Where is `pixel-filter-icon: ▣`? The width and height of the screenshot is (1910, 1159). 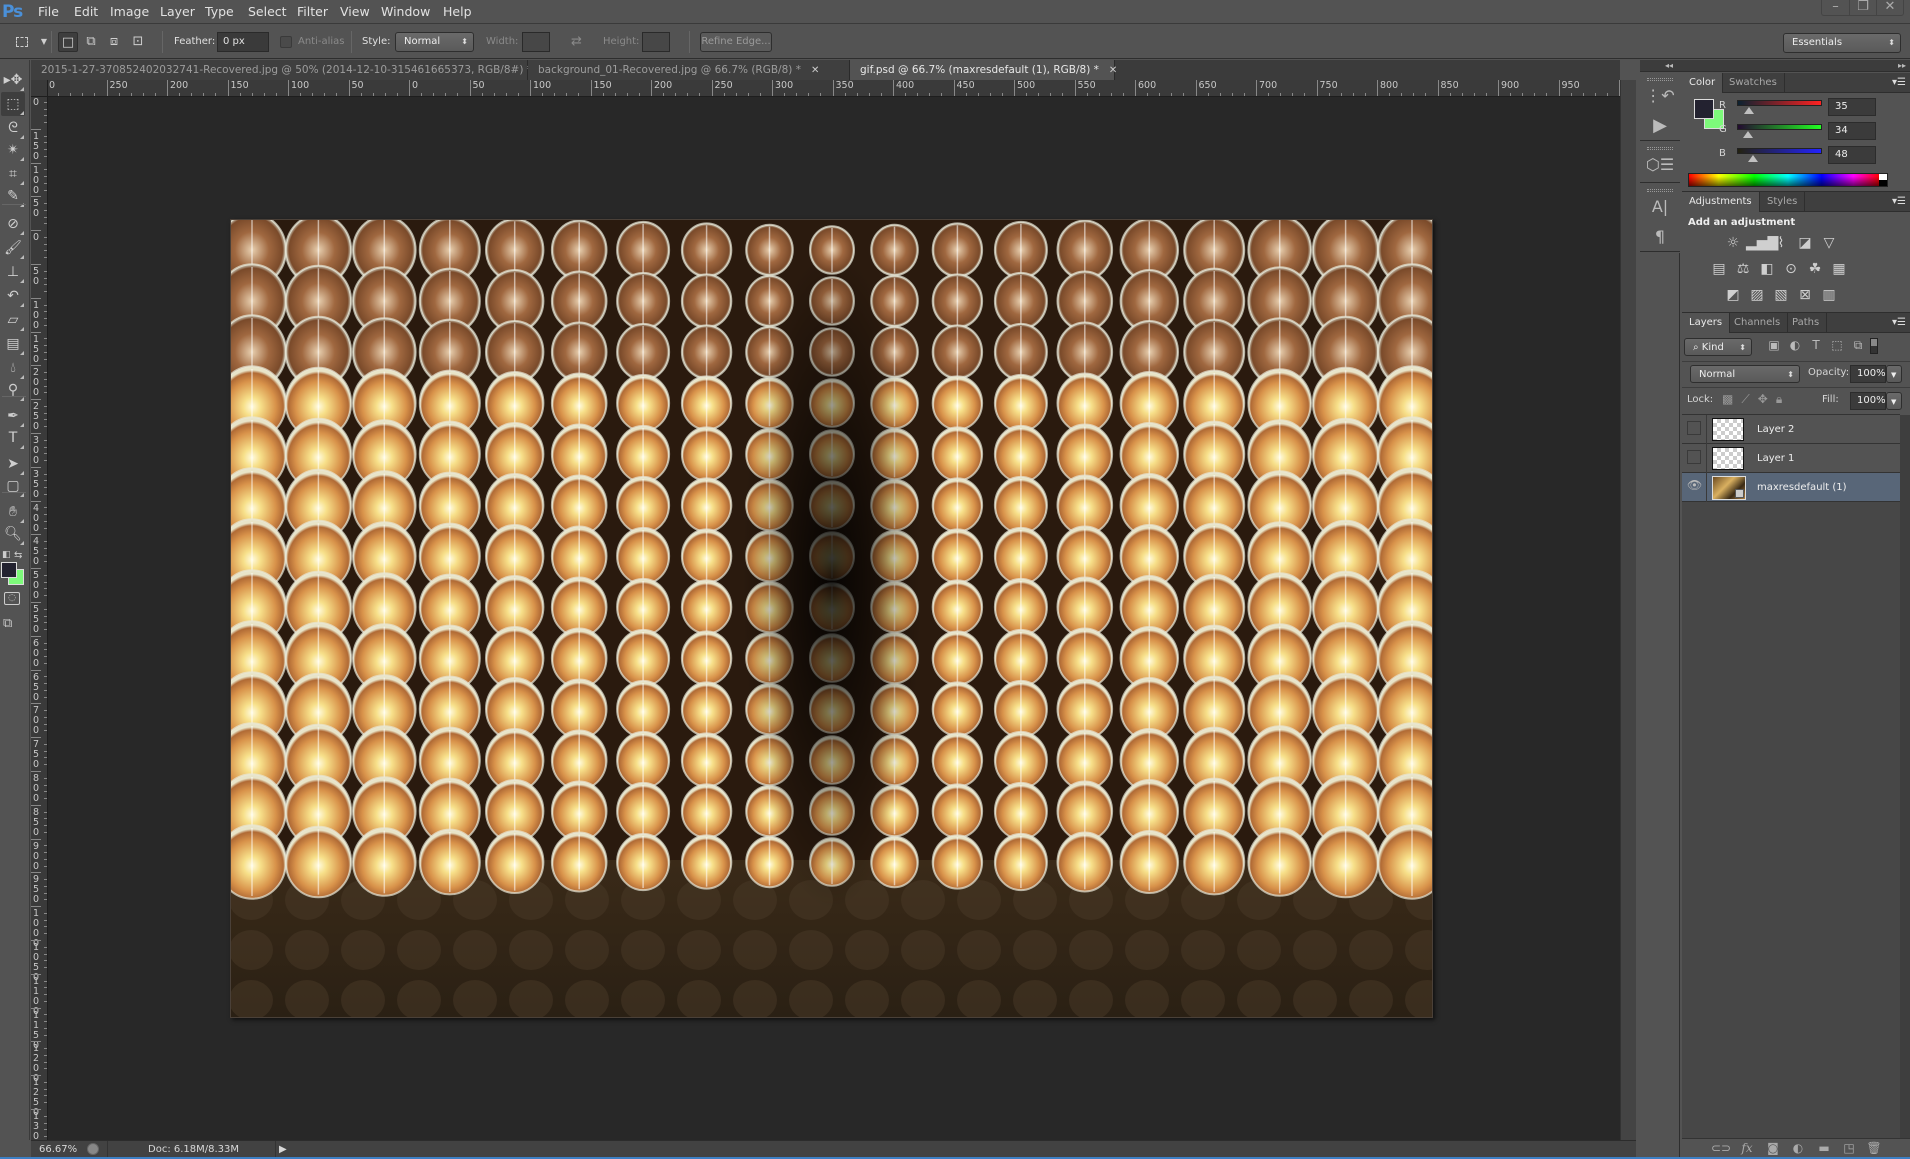 pixel-filter-icon: ▣ is located at coordinates (1774, 346).